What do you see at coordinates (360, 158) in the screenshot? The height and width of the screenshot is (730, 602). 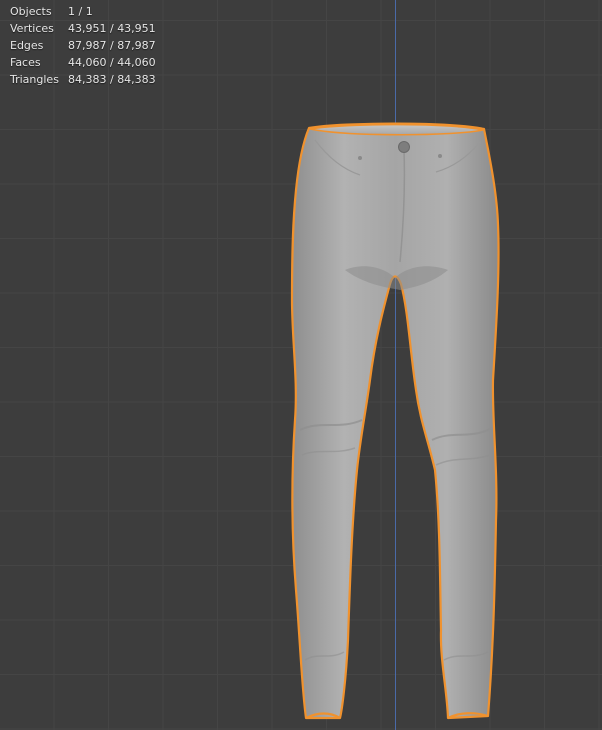 I see `rivet-left` at bounding box center [360, 158].